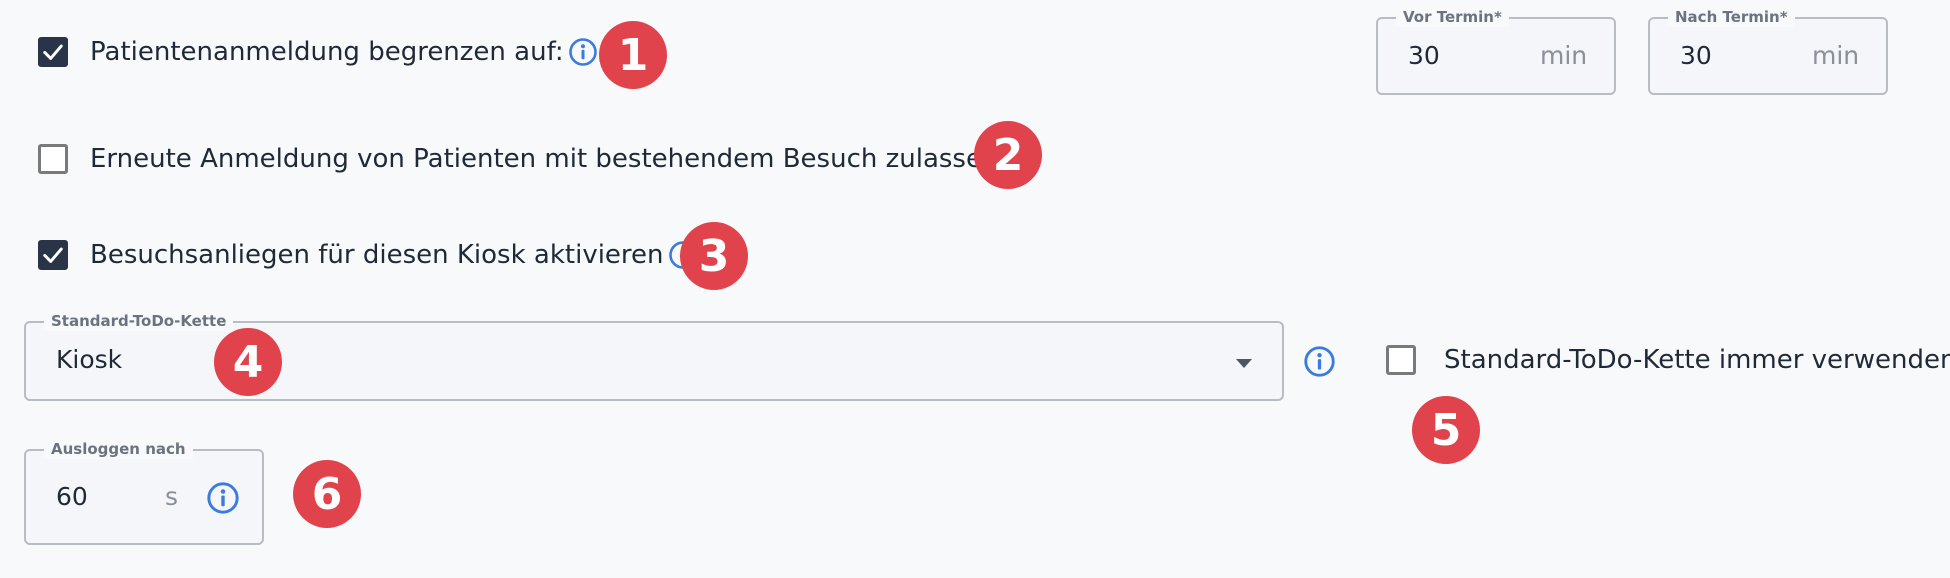 This screenshot has width=1950, height=578. What do you see at coordinates (53, 159) in the screenshot?
I see `re-registration-checkbox` at bounding box center [53, 159].